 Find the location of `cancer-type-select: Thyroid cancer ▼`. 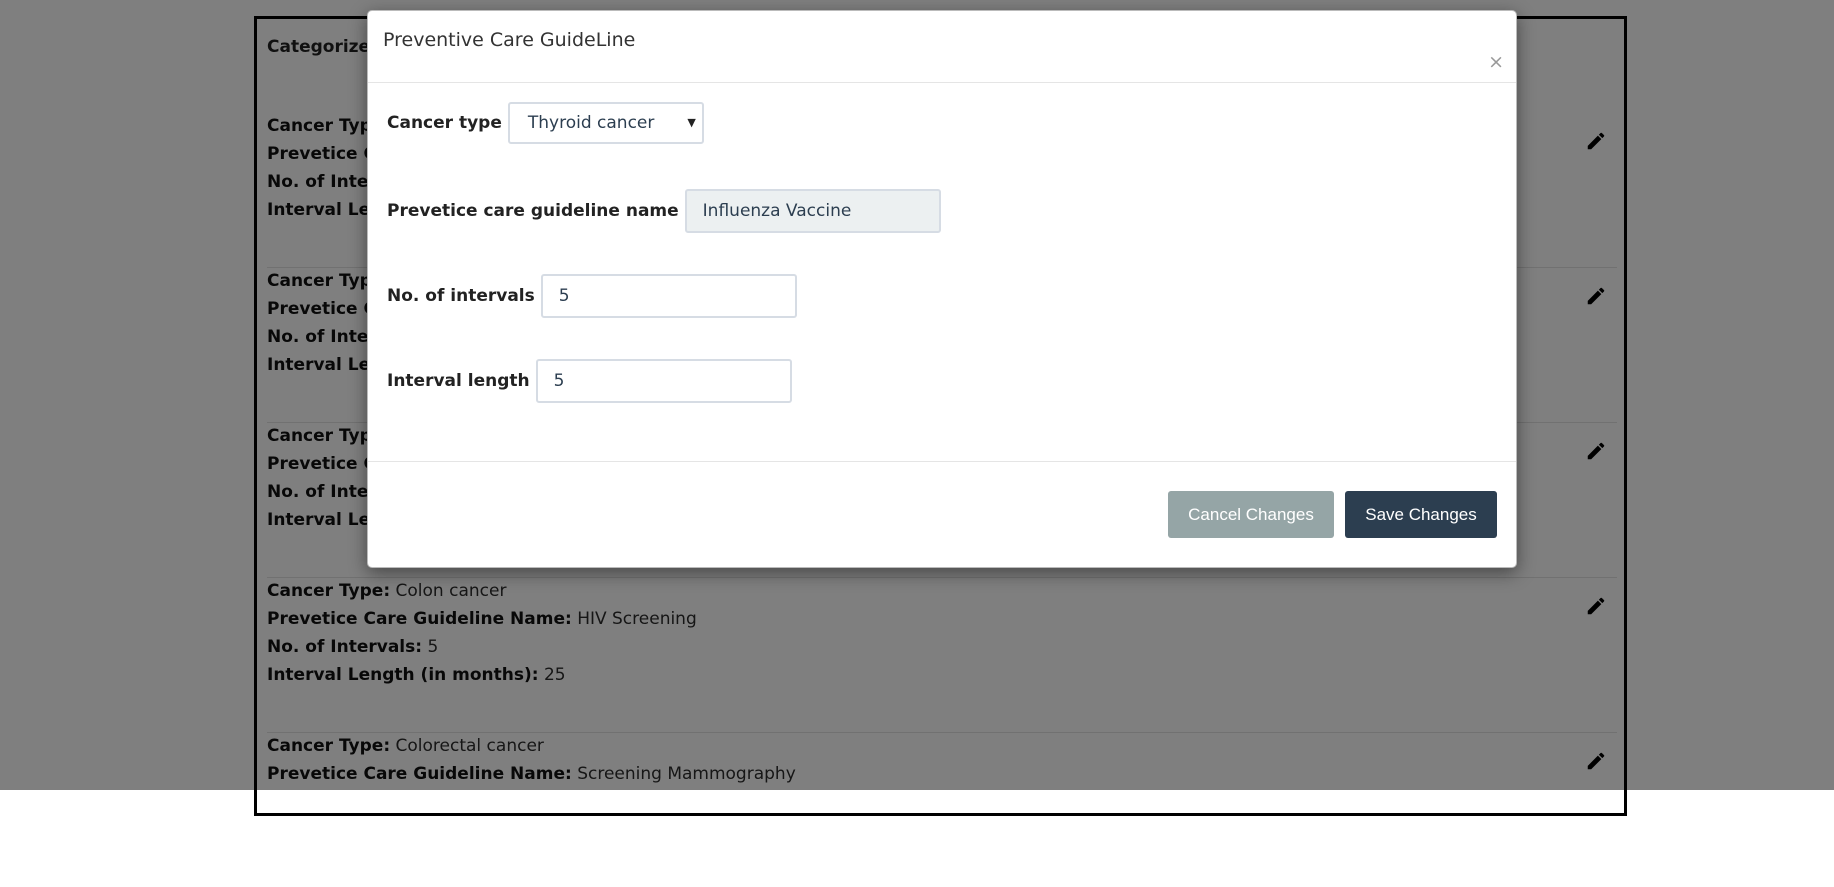

cancer-type-select: Thyroid cancer ▼ is located at coordinates (605, 123).